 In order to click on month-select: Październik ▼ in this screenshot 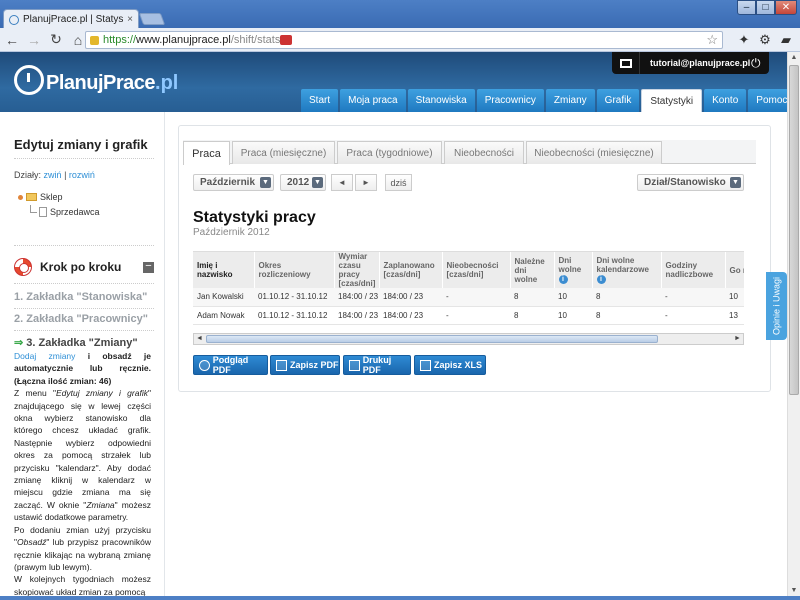, I will do `click(233, 182)`.